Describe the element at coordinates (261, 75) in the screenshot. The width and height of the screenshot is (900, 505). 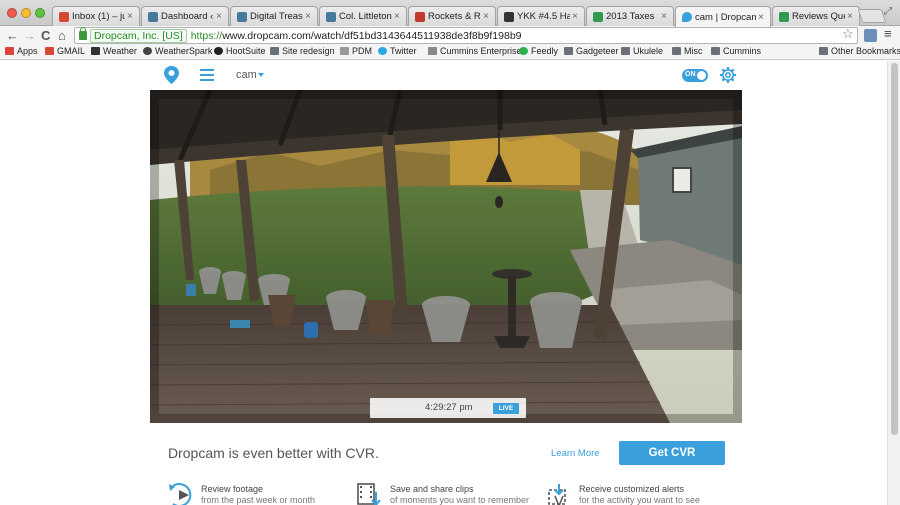
I see `chevron-down-icon` at that location.